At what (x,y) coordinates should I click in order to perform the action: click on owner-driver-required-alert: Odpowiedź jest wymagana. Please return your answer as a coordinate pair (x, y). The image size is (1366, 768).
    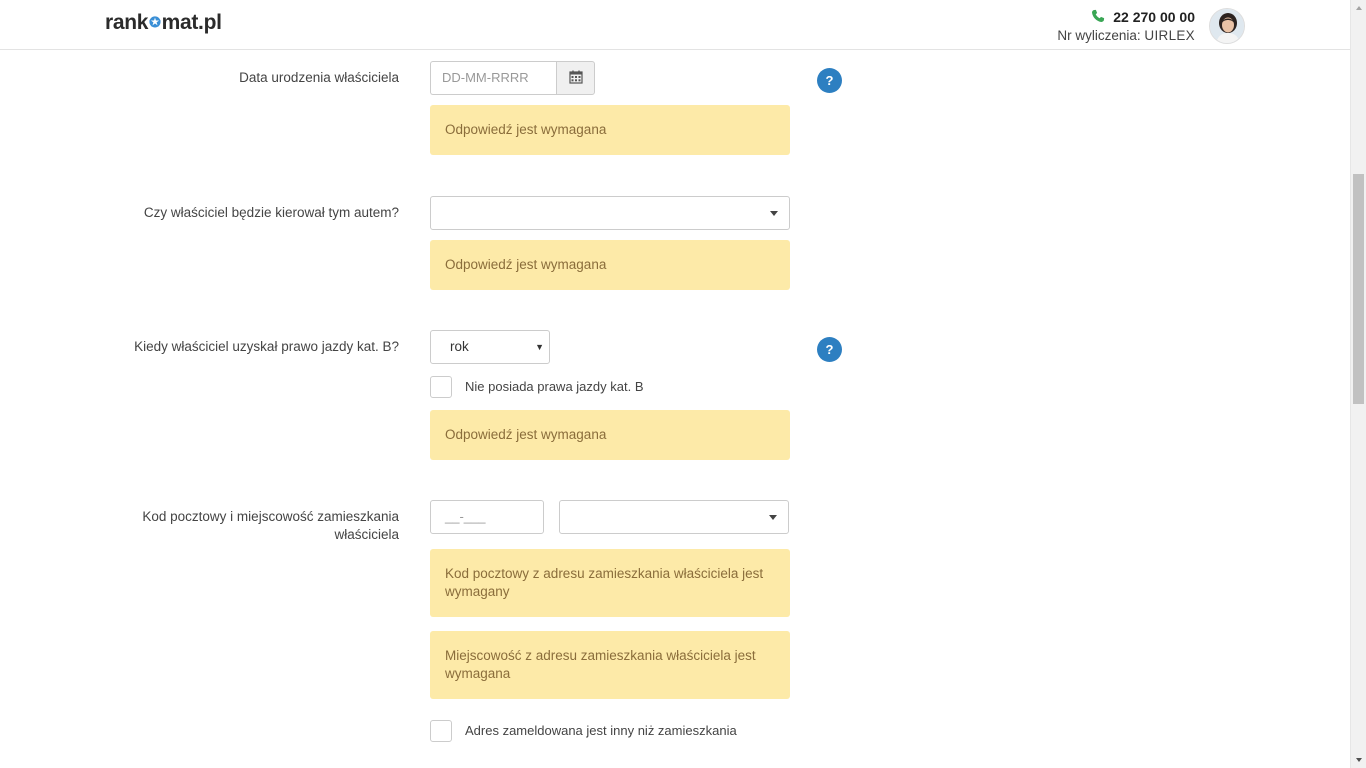
    Looking at the image, I should click on (610, 265).